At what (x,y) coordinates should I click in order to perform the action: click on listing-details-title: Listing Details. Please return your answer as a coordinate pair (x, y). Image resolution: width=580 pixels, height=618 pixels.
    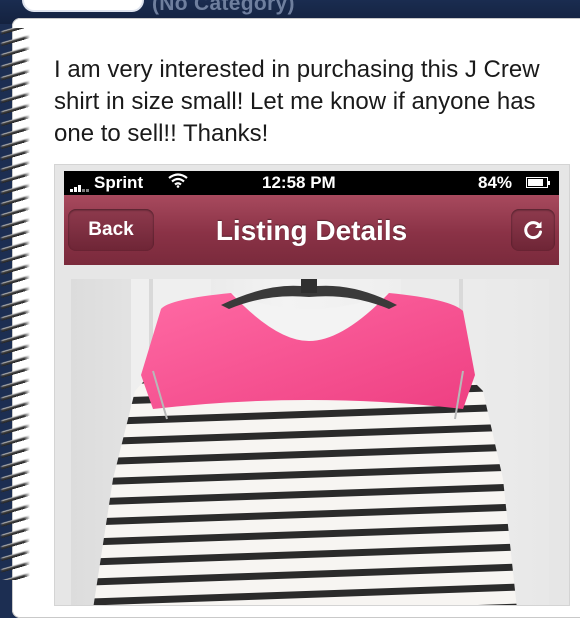
    Looking at the image, I should click on (311, 230).